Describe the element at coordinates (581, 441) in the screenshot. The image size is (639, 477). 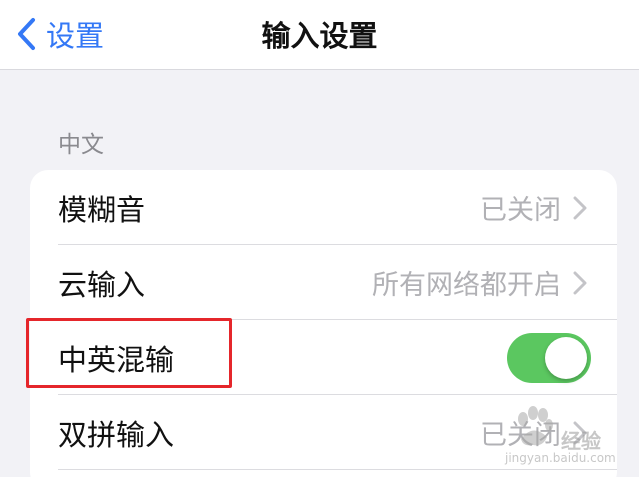
I see `watermark-brand: 经验` at that location.